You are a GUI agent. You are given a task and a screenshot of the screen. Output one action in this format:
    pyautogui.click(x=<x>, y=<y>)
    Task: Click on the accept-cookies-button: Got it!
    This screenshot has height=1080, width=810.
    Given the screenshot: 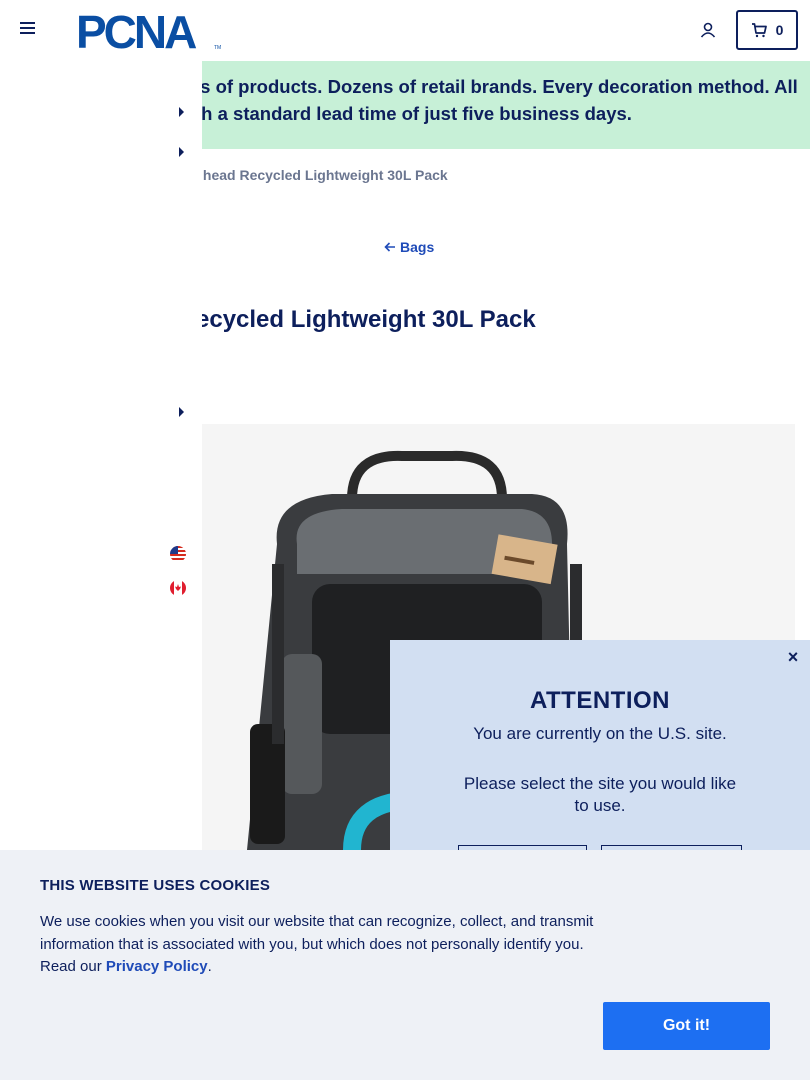 What is the action you would take?
    pyautogui.click(x=686, y=1026)
    